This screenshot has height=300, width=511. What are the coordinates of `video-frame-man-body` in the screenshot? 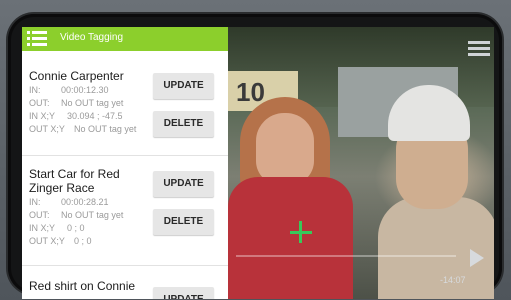 It's located at (436, 248).